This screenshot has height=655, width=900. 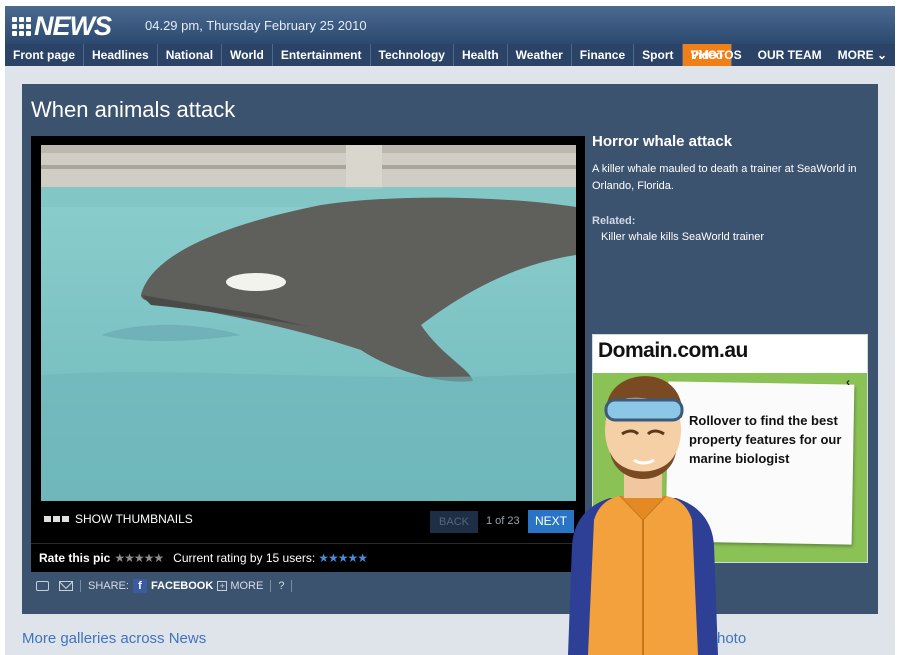 What do you see at coordinates (139, 586) in the screenshot?
I see `facebook-icon: f` at bounding box center [139, 586].